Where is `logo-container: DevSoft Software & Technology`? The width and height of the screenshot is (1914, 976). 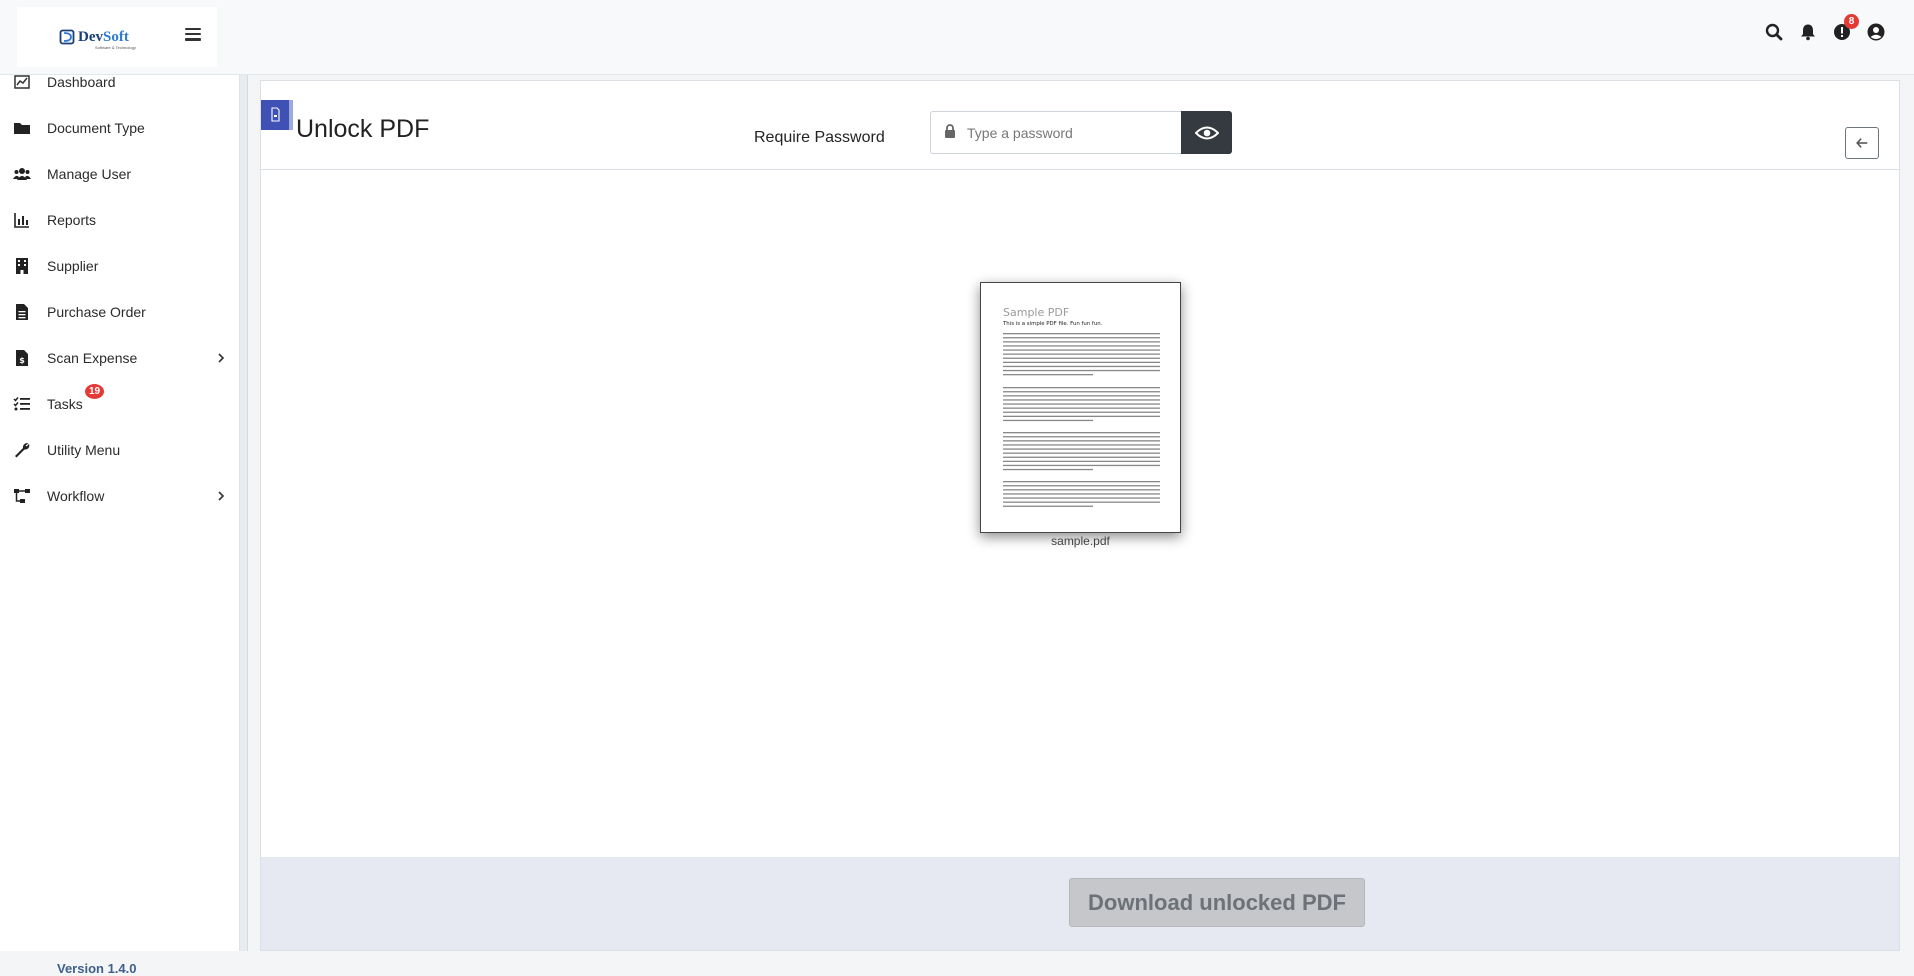
logo-container: DevSoft Software & Technology is located at coordinates (117, 37).